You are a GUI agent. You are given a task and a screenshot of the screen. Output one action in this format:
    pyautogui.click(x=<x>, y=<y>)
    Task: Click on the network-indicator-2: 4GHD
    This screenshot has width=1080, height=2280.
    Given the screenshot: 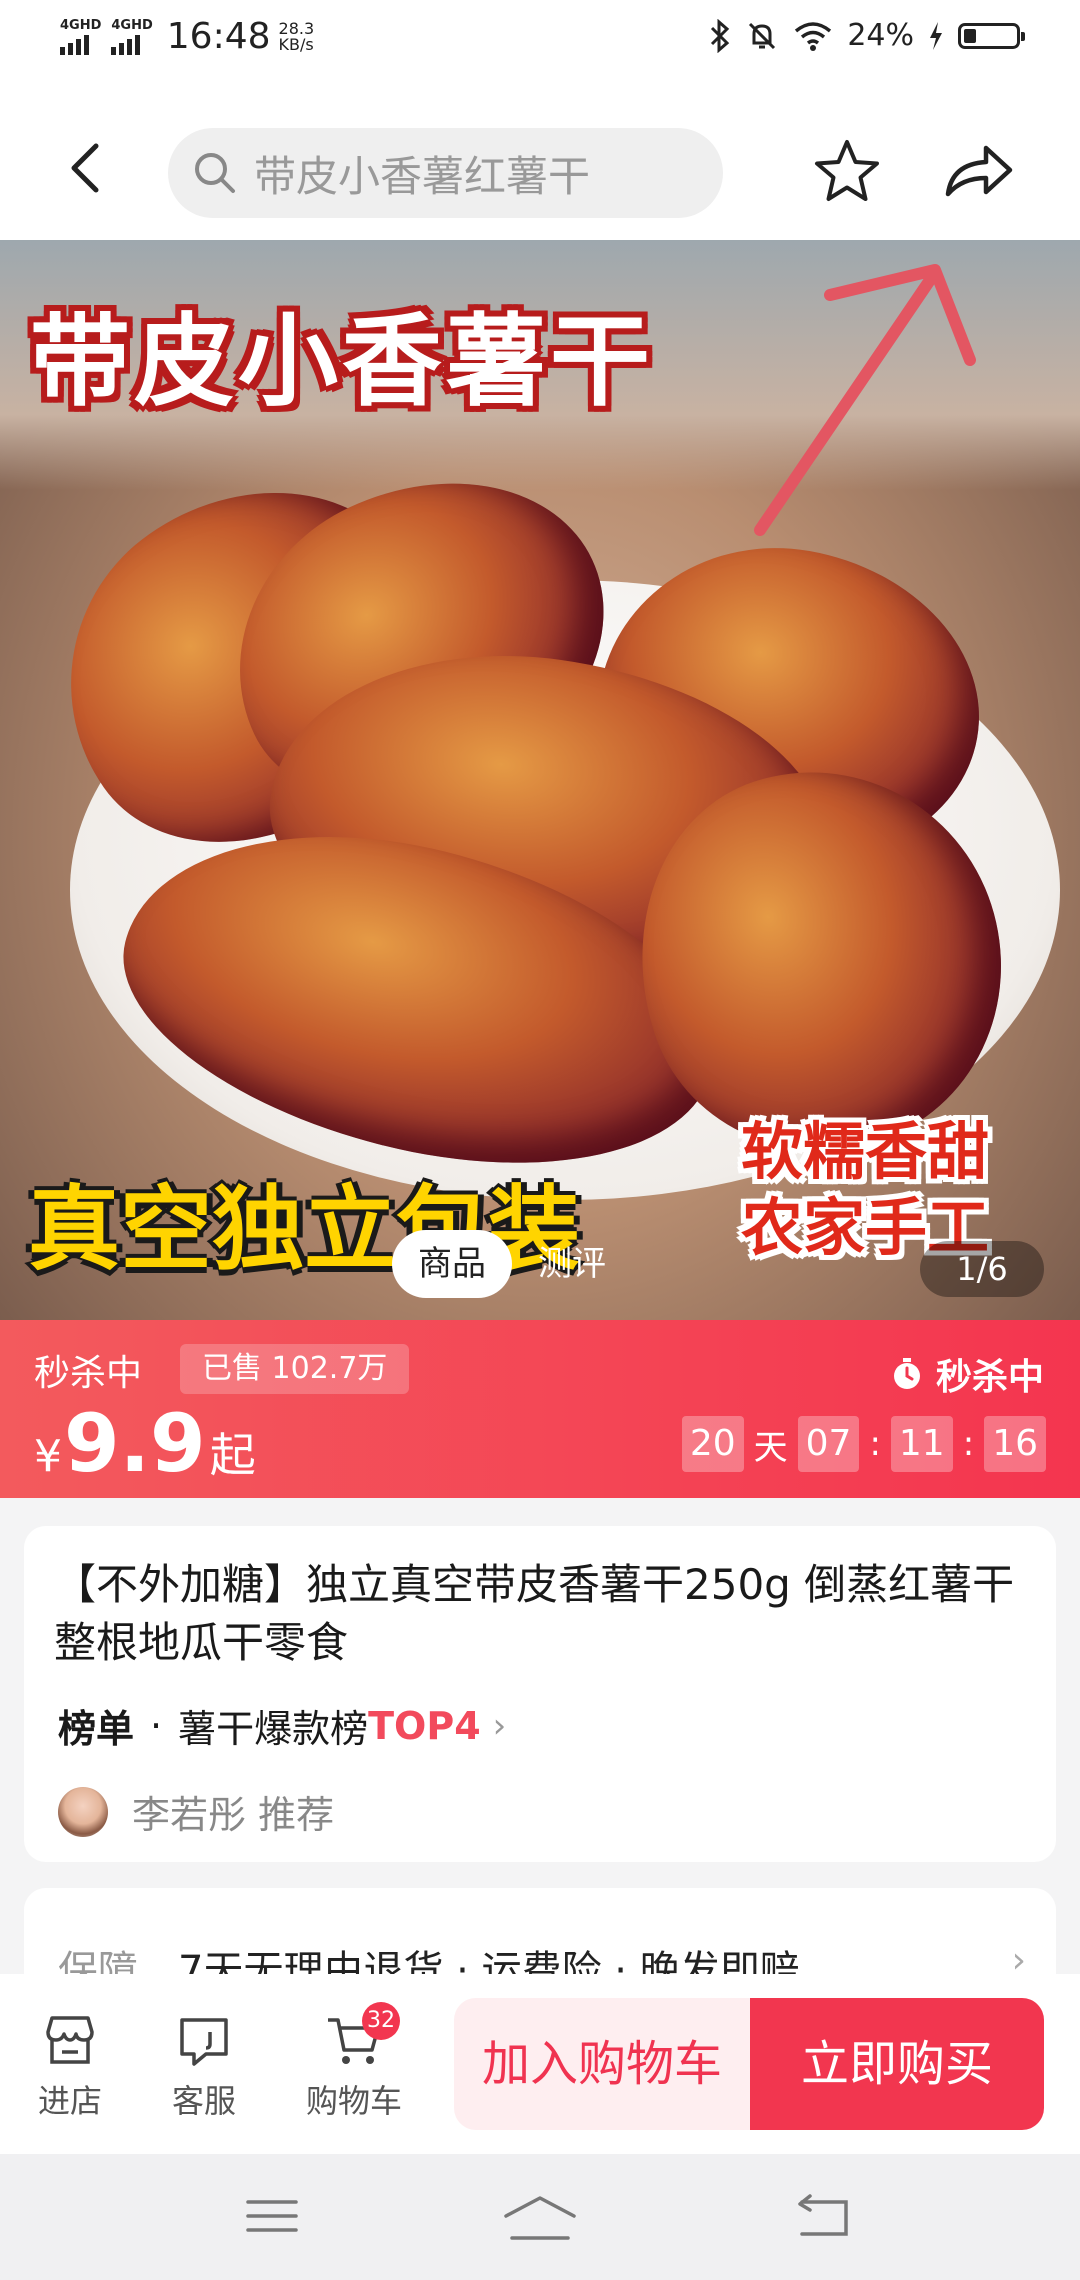 What is the action you would take?
    pyautogui.click(x=132, y=36)
    